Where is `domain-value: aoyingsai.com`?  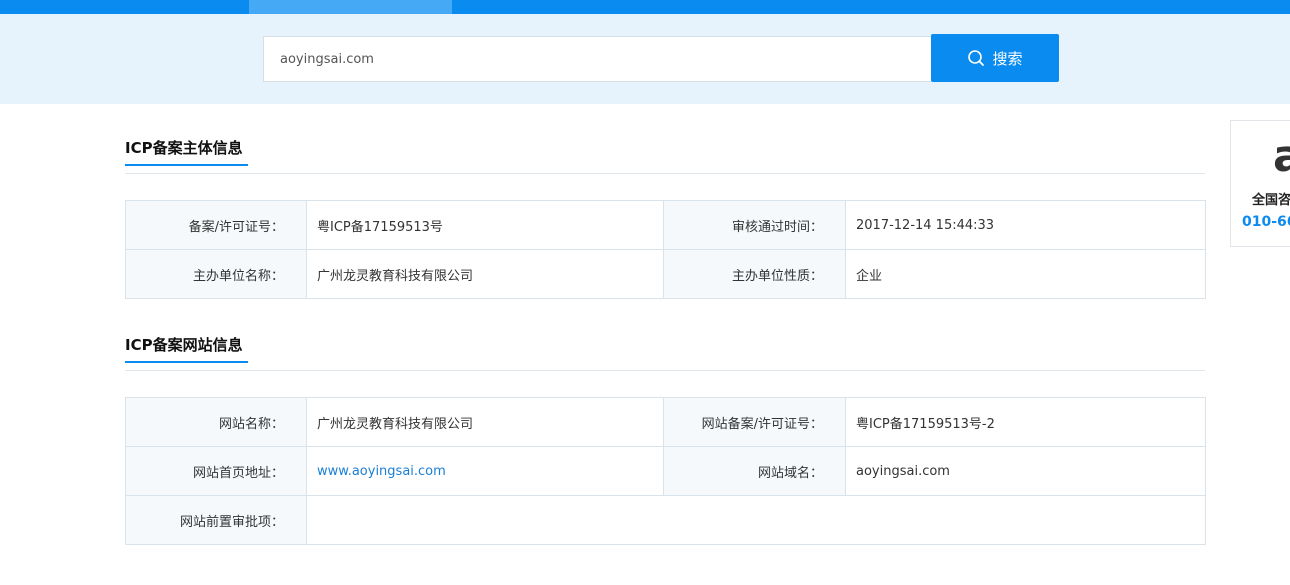
domain-value: aoyingsai.com is located at coordinates (1025, 471).